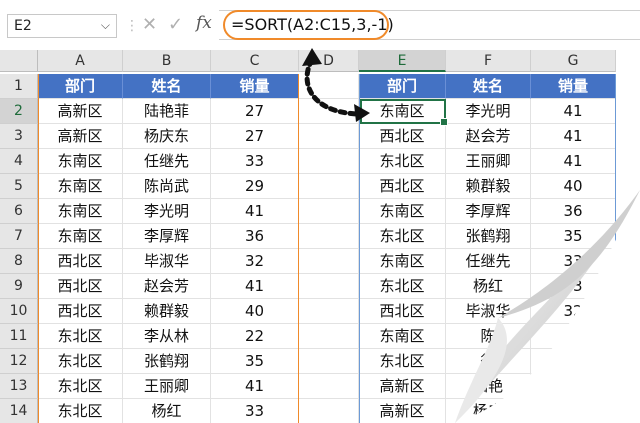 Image resolution: width=640 pixels, height=423 pixels. I want to click on cell-g2: 41, so click(573, 111).